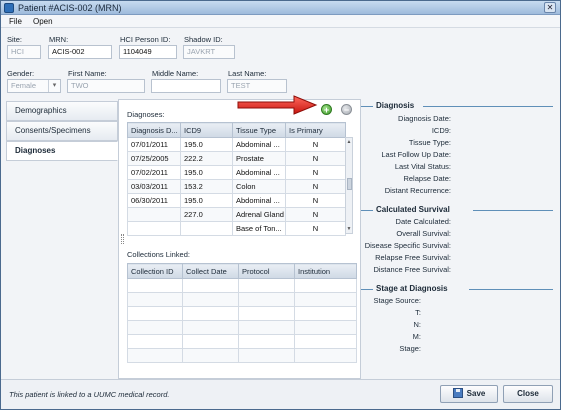 This screenshot has width=561, height=410. I want to click on collections-label: Collections Linked:, so click(158, 254).